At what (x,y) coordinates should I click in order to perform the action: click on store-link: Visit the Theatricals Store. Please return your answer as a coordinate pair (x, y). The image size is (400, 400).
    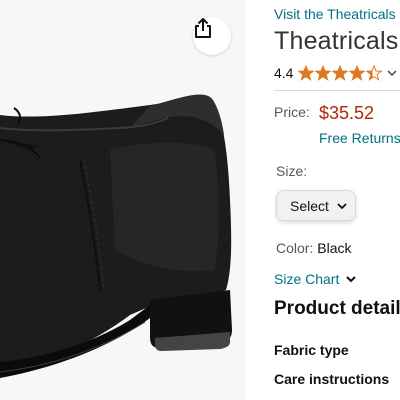
    Looking at the image, I should click on (337, 14).